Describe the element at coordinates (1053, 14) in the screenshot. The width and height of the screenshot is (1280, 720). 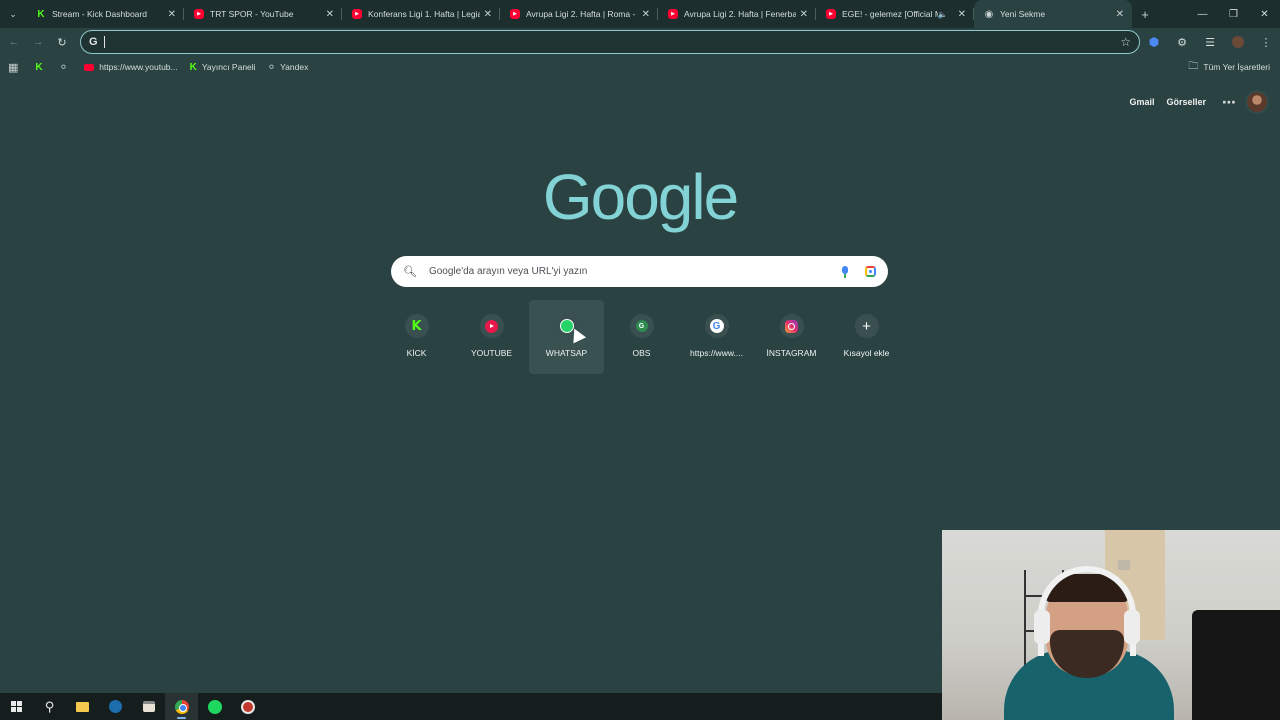
I see `tab-new-tab: ◉ Yeni Sekme ✕` at that location.